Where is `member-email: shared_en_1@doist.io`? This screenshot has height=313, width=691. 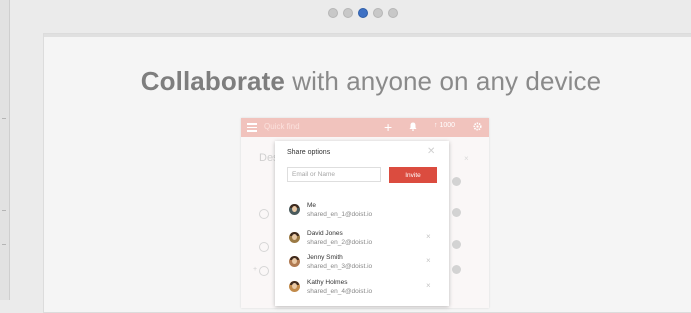 member-email: shared_en_1@doist.io is located at coordinates (340, 214).